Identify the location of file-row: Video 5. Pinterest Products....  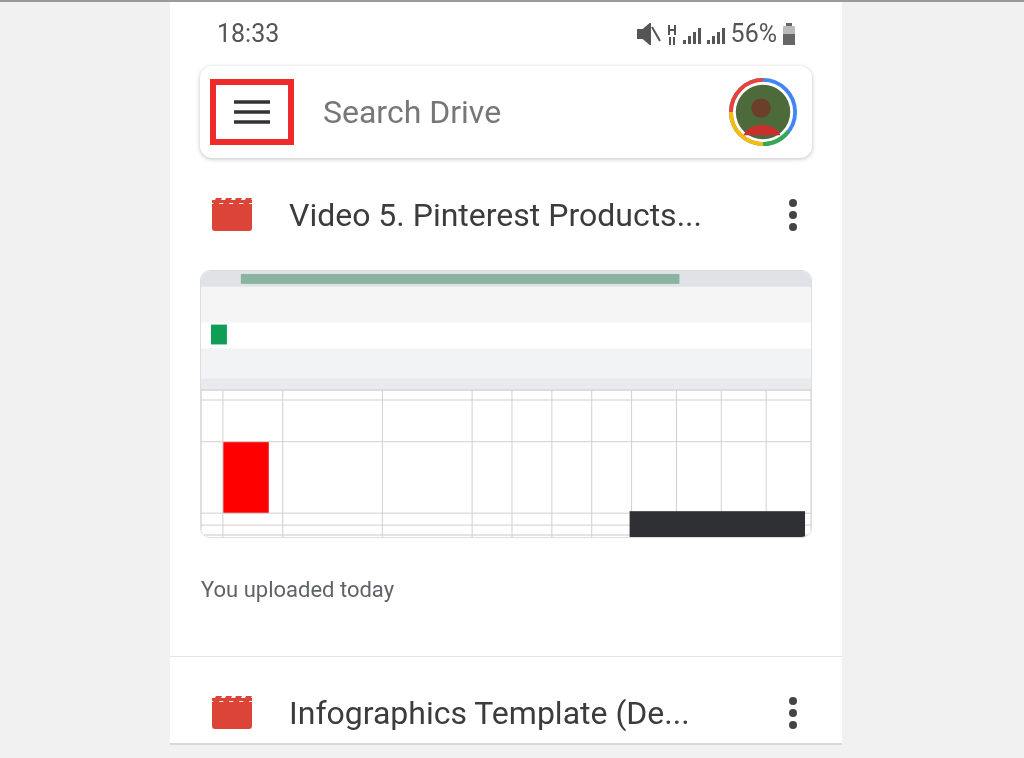
(506, 214).